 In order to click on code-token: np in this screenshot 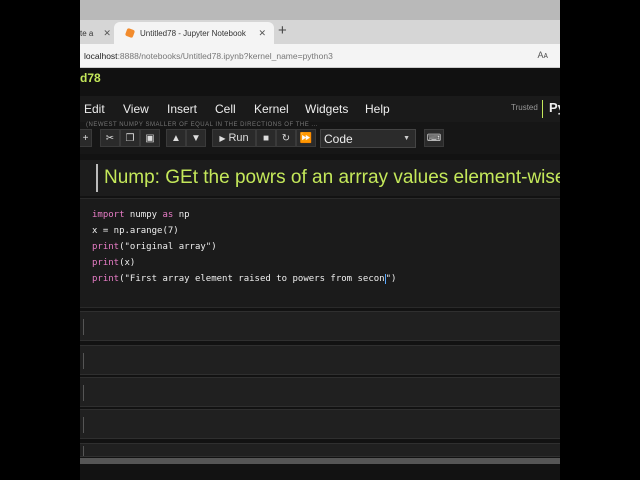, I will do `click(181, 215)`.